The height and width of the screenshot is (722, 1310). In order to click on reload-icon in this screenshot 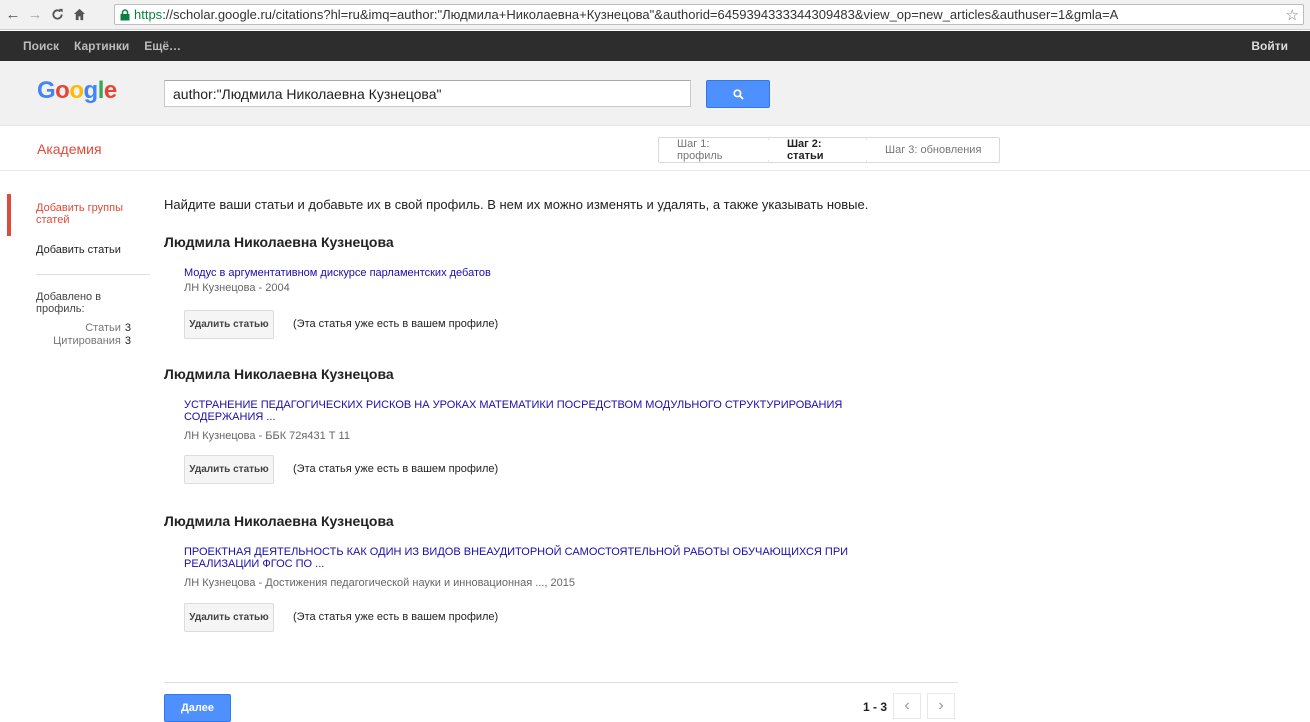, I will do `click(57, 15)`.